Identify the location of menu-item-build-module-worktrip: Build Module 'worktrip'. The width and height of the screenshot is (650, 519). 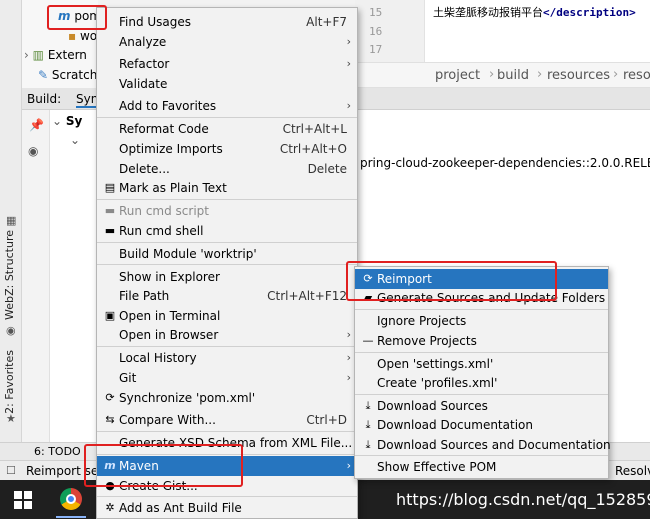
(227, 254).